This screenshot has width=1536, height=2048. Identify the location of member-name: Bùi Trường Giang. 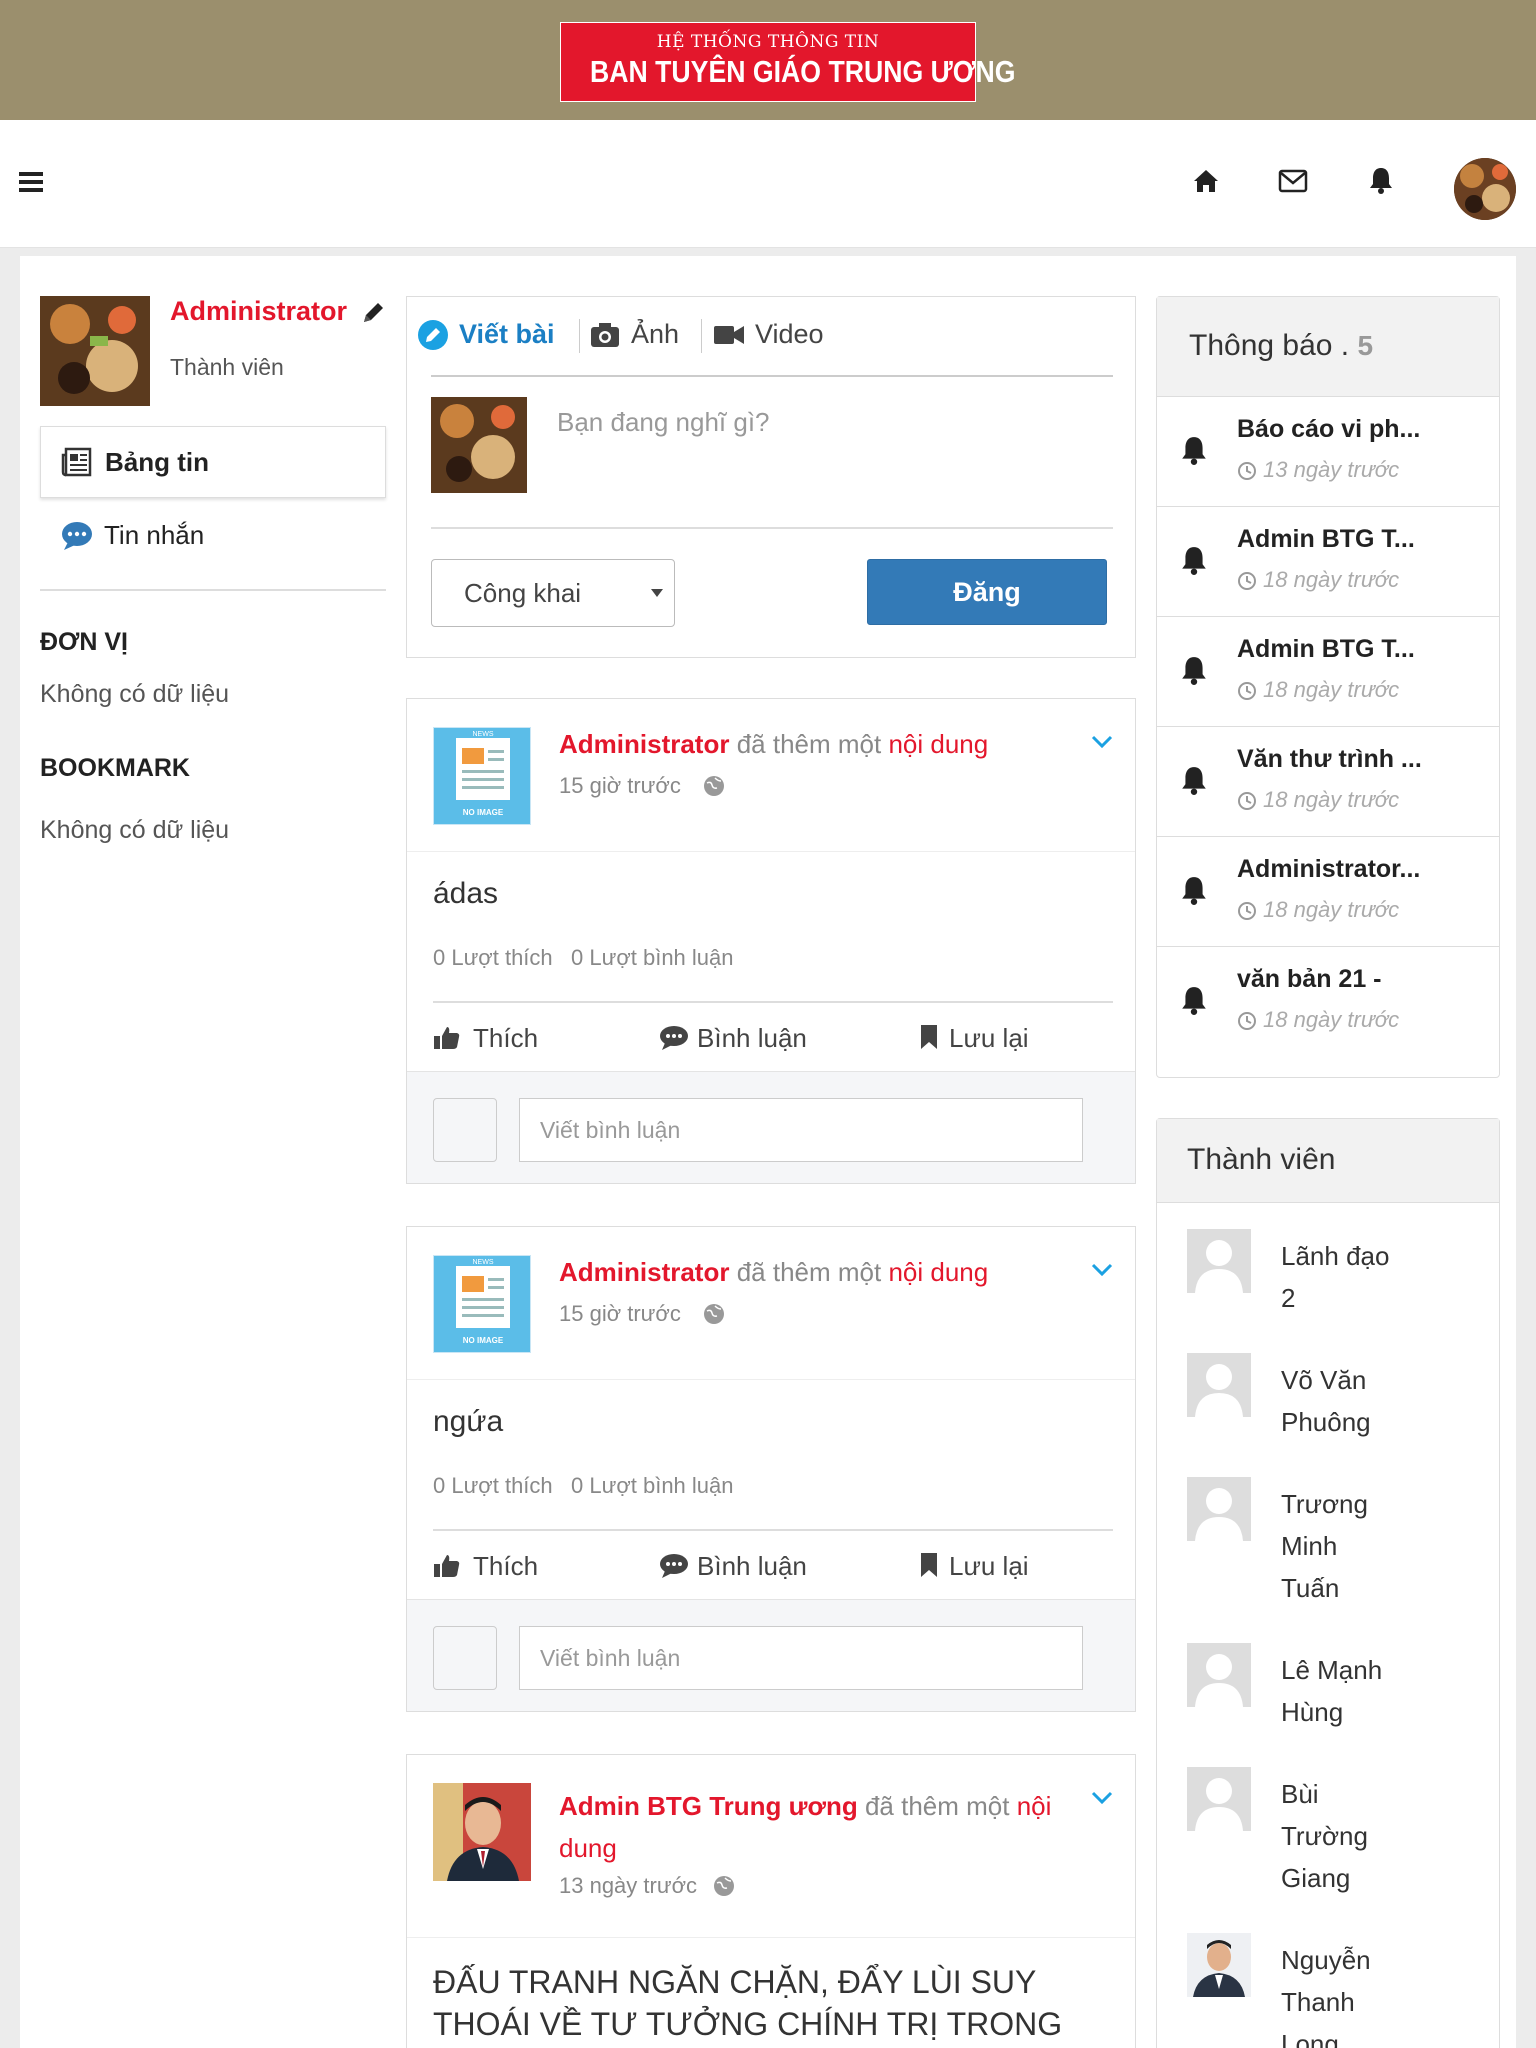
(1324, 1836).